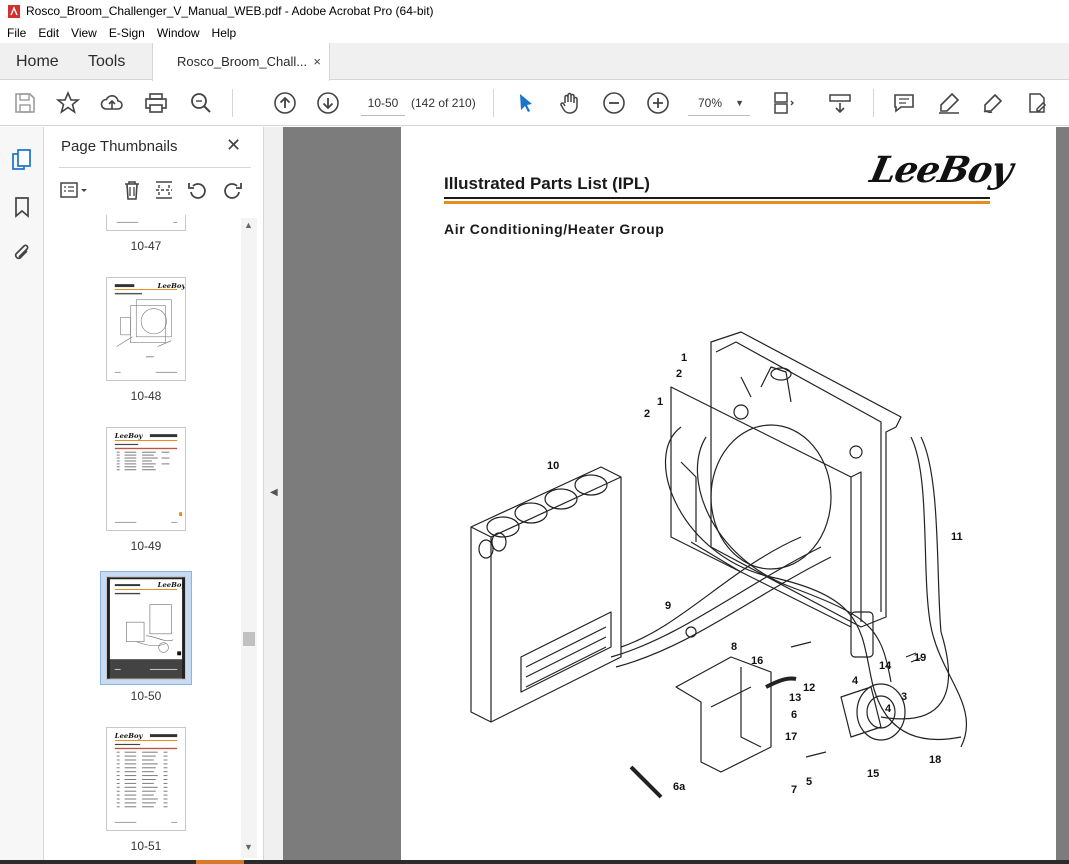 The width and height of the screenshot is (1069, 864). I want to click on page-thumbnail, so click(146, 223).